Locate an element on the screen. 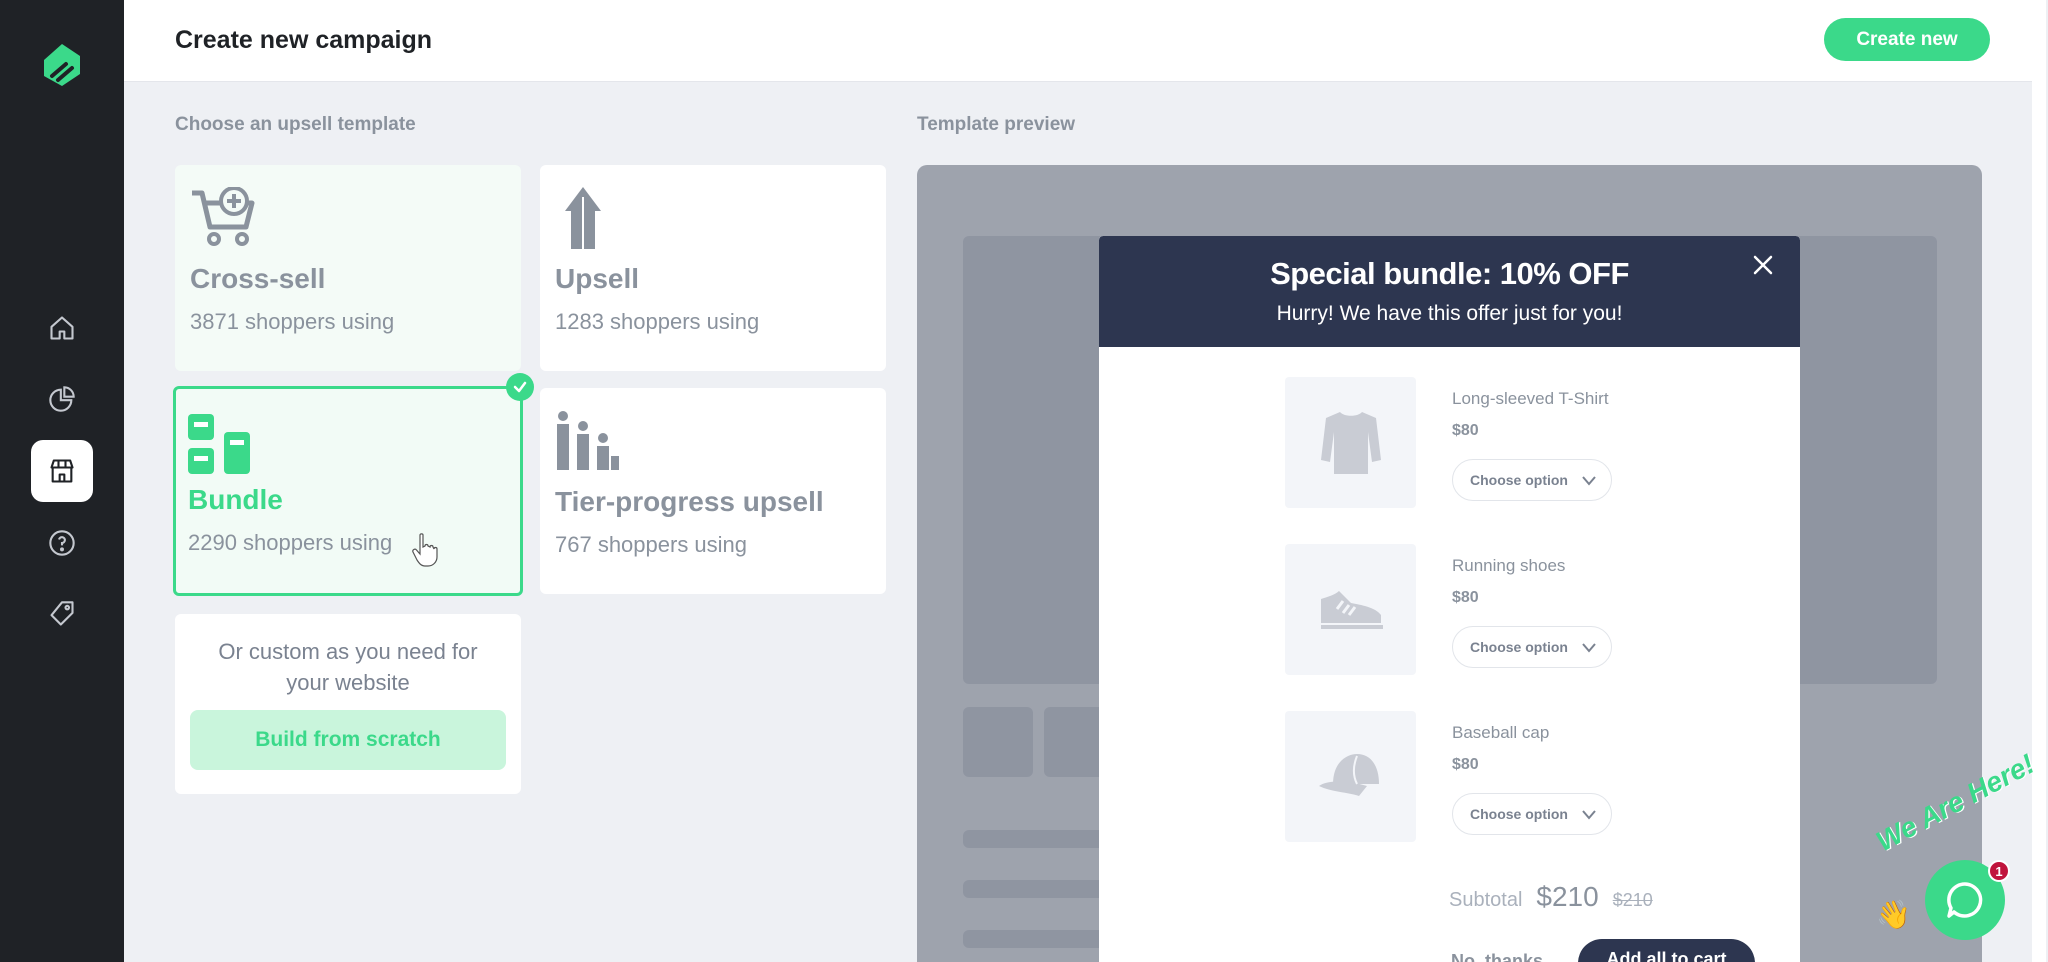  subtotal-original-price: $210 is located at coordinates (1632, 900).